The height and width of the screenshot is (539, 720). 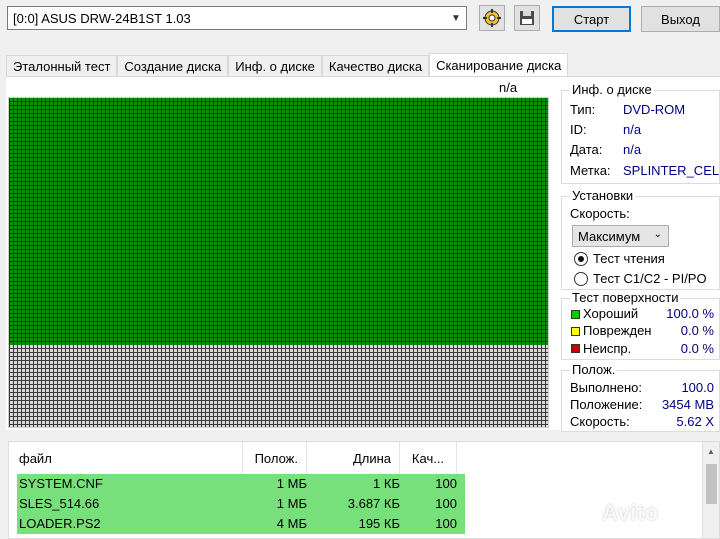 I want to click on tab-benchmark: Эталонный тест, so click(x=62, y=66).